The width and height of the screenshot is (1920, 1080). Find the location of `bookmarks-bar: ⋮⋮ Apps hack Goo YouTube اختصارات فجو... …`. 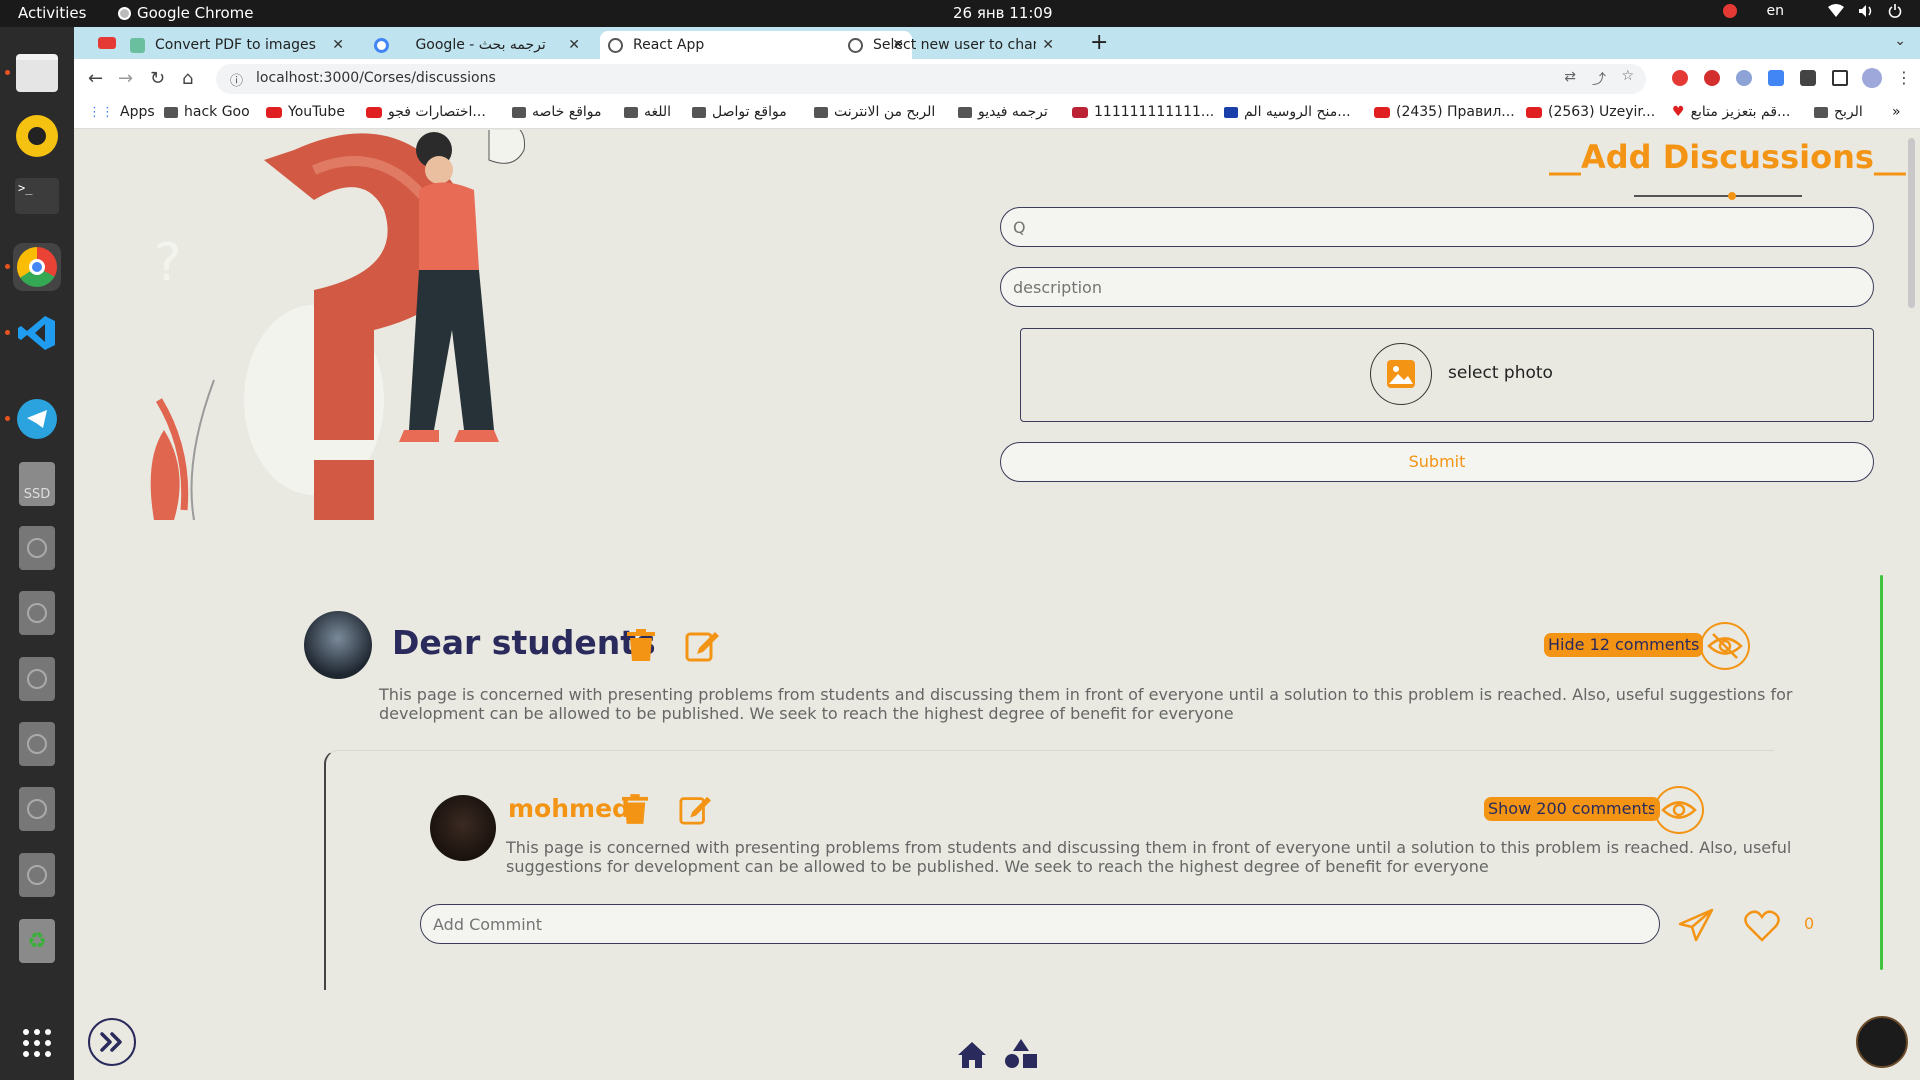

bookmarks-bar: ⋮⋮ Apps hack Goo YouTube اختصارات فجو... … is located at coordinates (997, 114).